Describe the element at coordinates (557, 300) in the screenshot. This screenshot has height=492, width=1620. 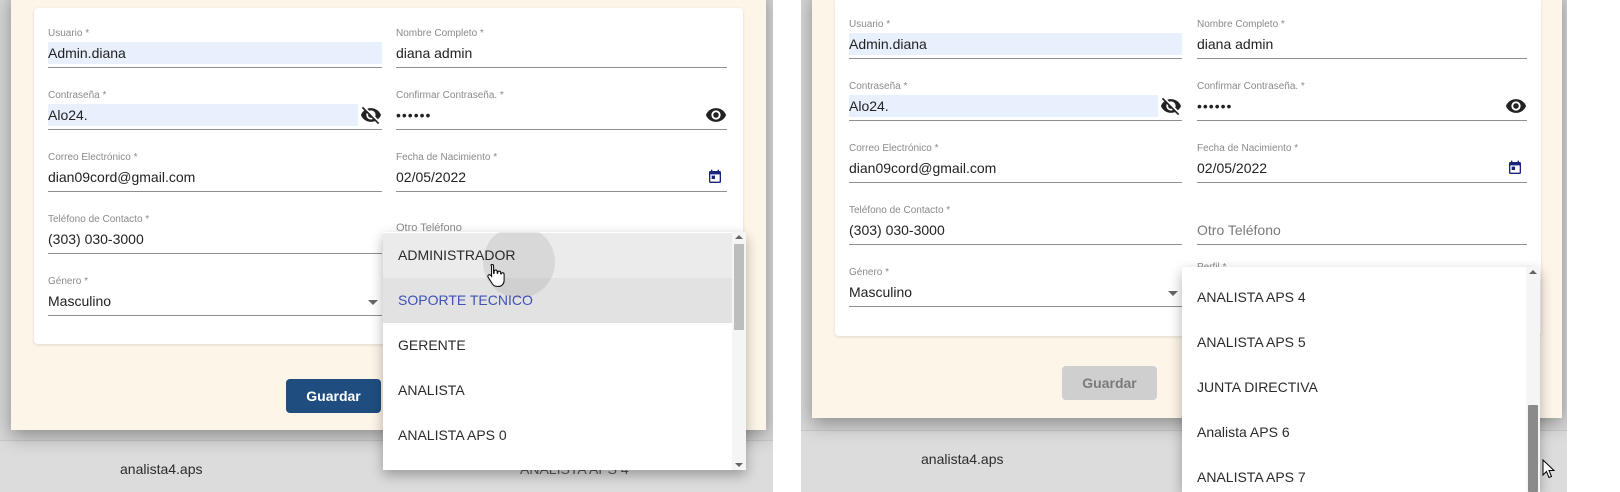
I see `menu-item-soporte-tecnico: SOPORTE TECNICO` at that location.